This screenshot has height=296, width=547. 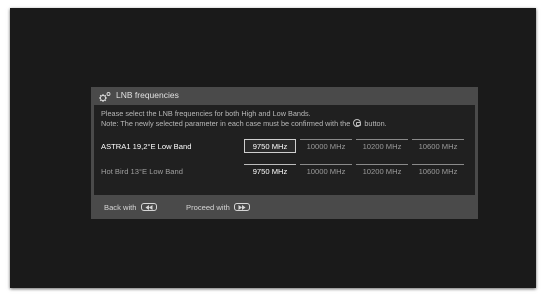 What do you see at coordinates (120, 207) in the screenshot?
I see `back-label: Back with` at bounding box center [120, 207].